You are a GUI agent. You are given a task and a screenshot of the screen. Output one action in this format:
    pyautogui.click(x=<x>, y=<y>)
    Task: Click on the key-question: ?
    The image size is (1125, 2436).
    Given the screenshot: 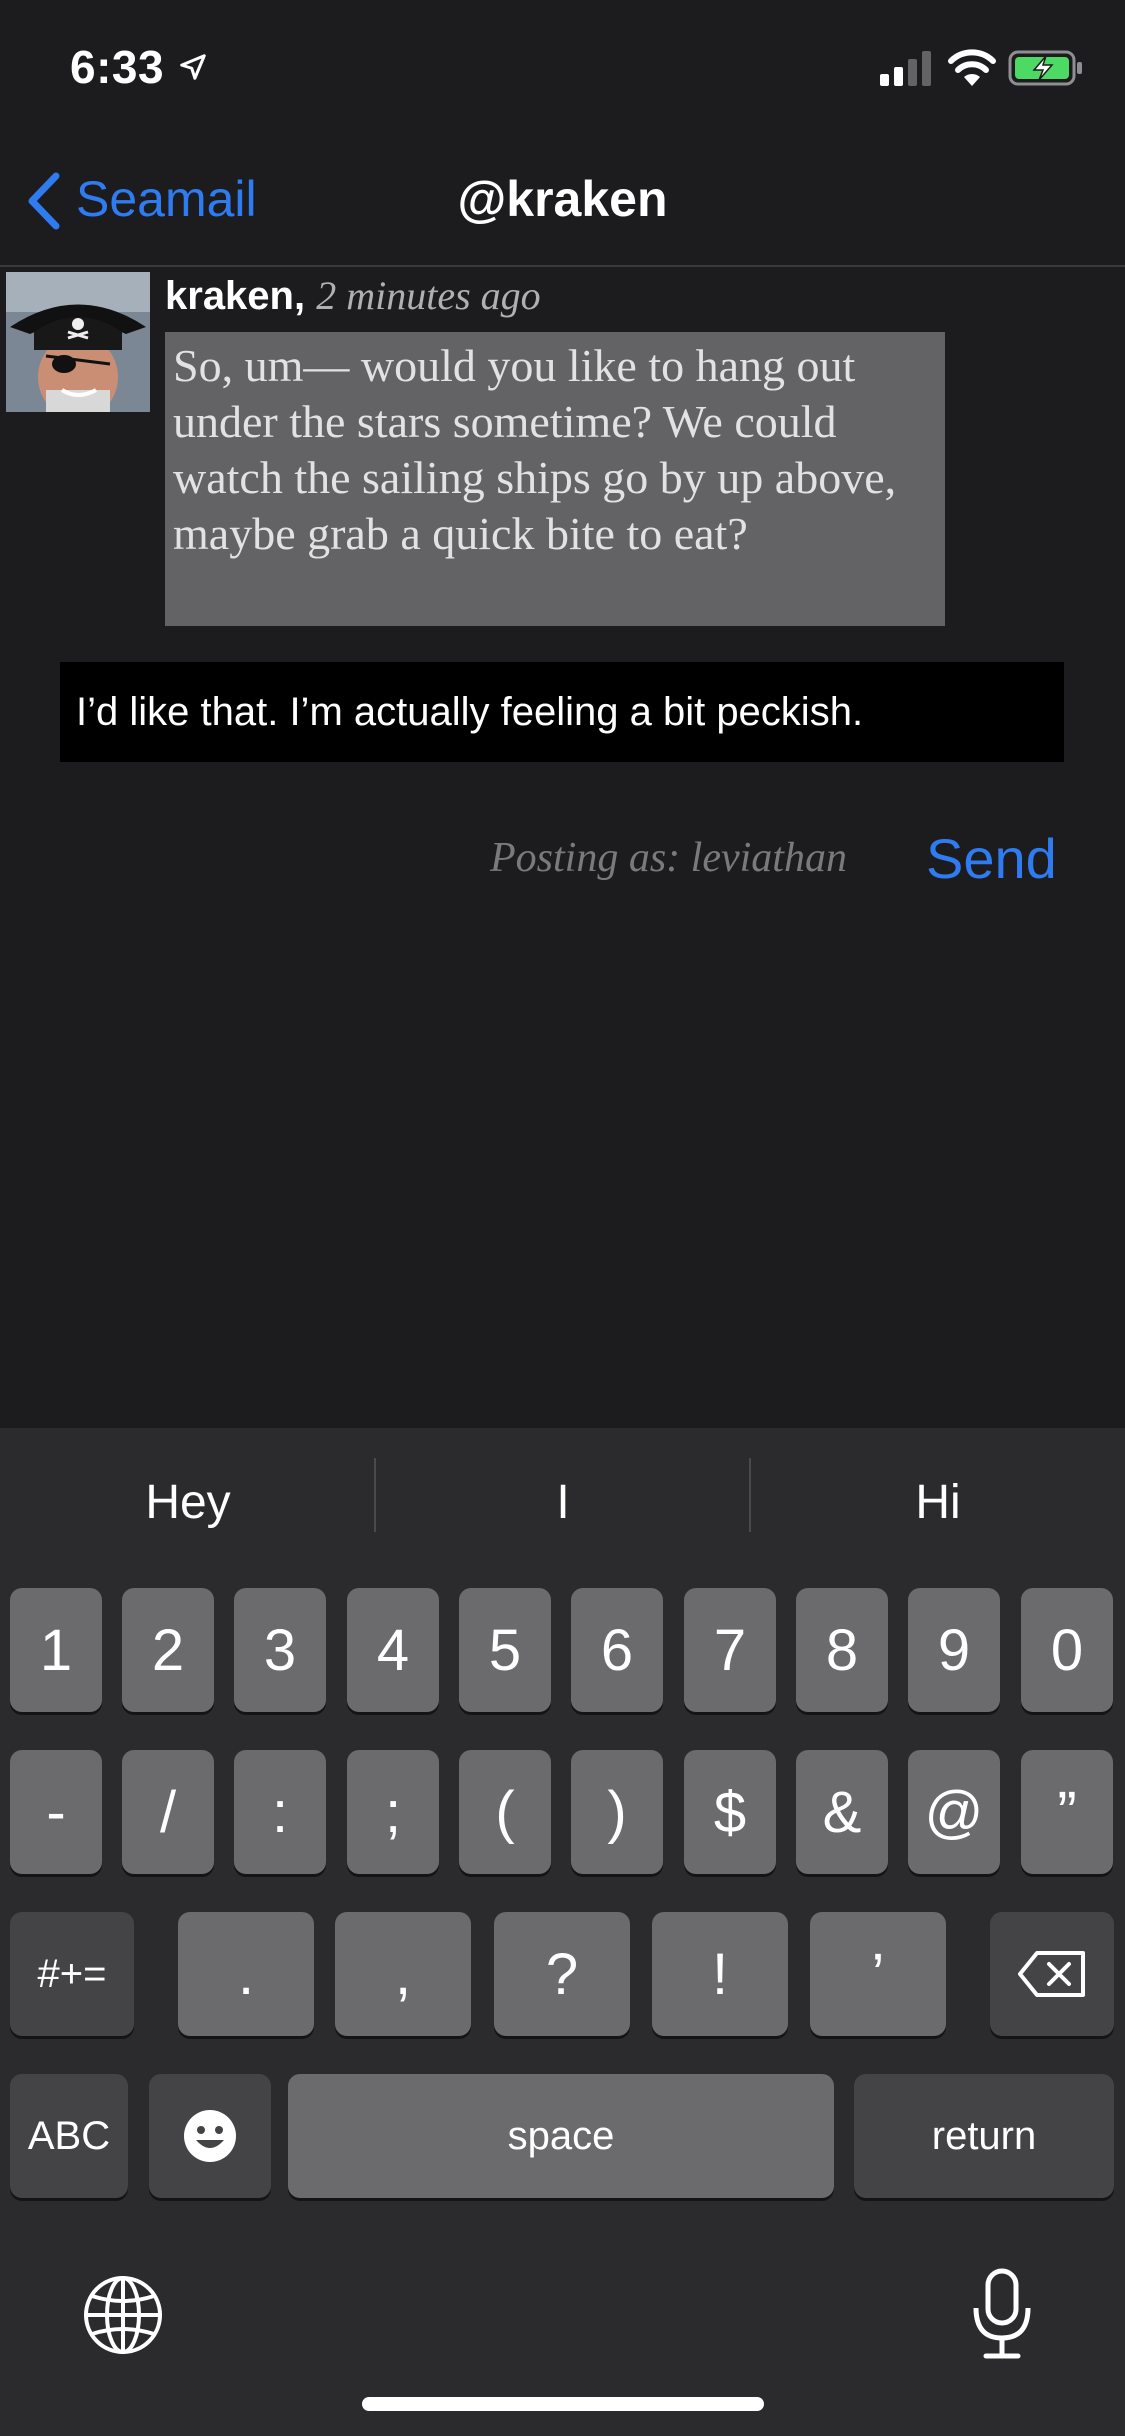 What is the action you would take?
    pyautogui.click(x=562, y=1974)
    